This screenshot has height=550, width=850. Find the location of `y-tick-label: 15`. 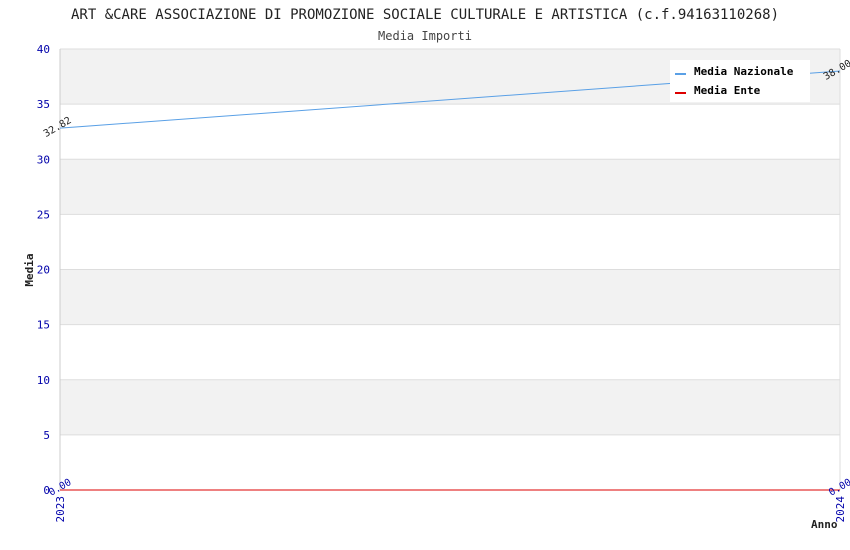

y-tick-label: 15 is located at coordinates (43, 325).